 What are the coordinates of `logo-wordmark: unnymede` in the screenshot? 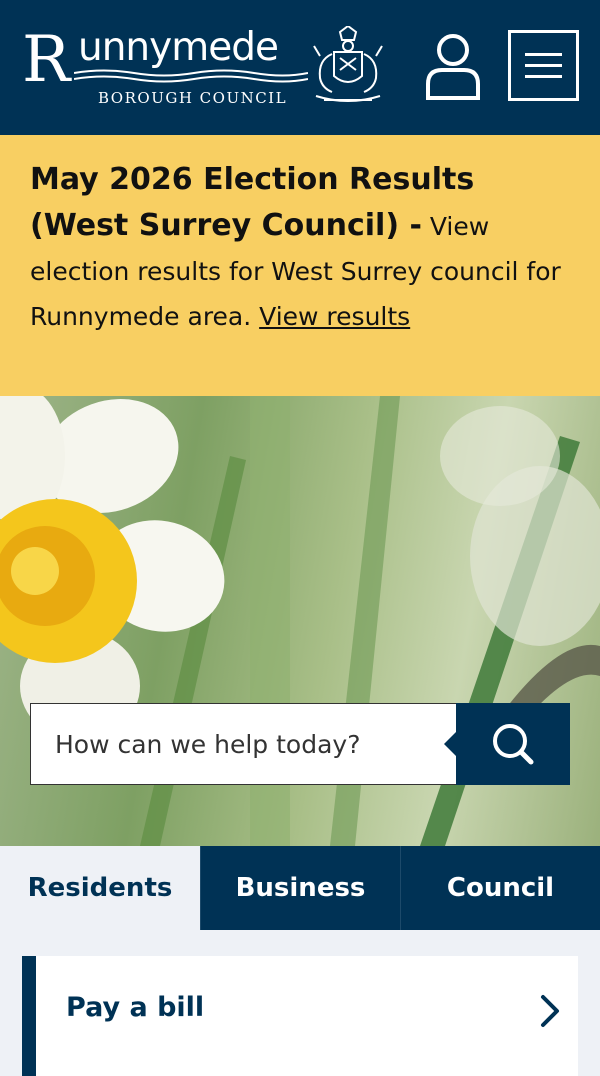 It's located at (178, 47).